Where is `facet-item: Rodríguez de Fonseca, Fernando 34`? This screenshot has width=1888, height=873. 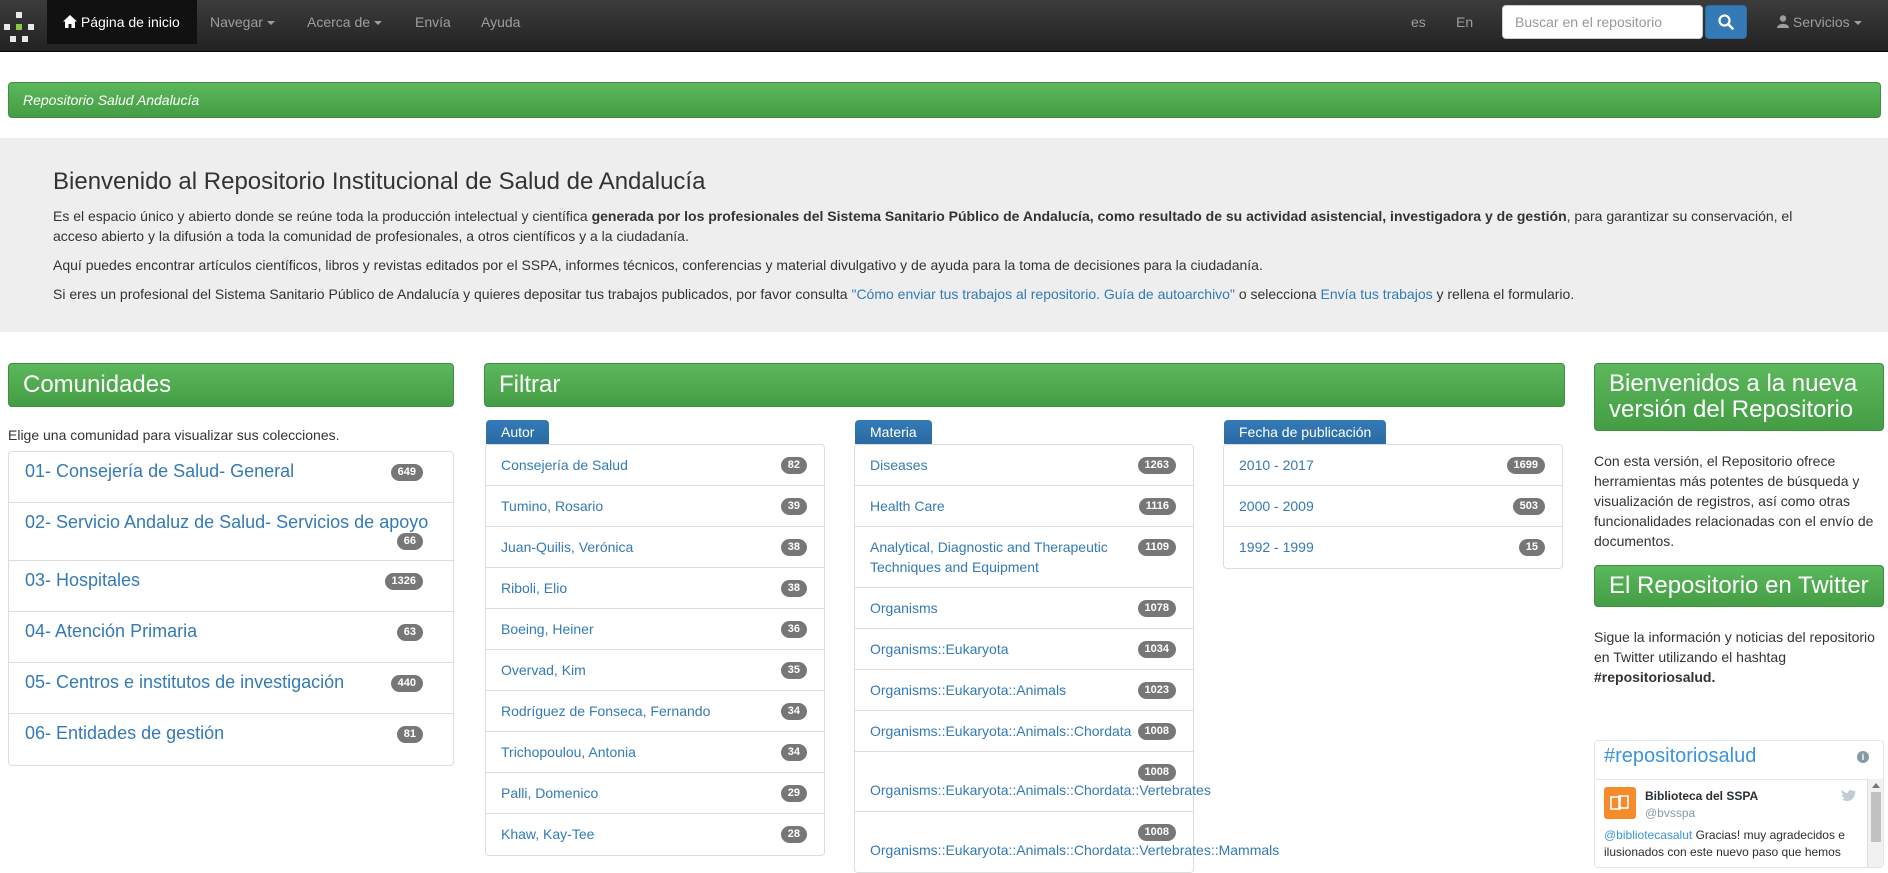 facet-item: Rodríguez de Fonseca, Fernando 34 is located at coordinates (655, 711).